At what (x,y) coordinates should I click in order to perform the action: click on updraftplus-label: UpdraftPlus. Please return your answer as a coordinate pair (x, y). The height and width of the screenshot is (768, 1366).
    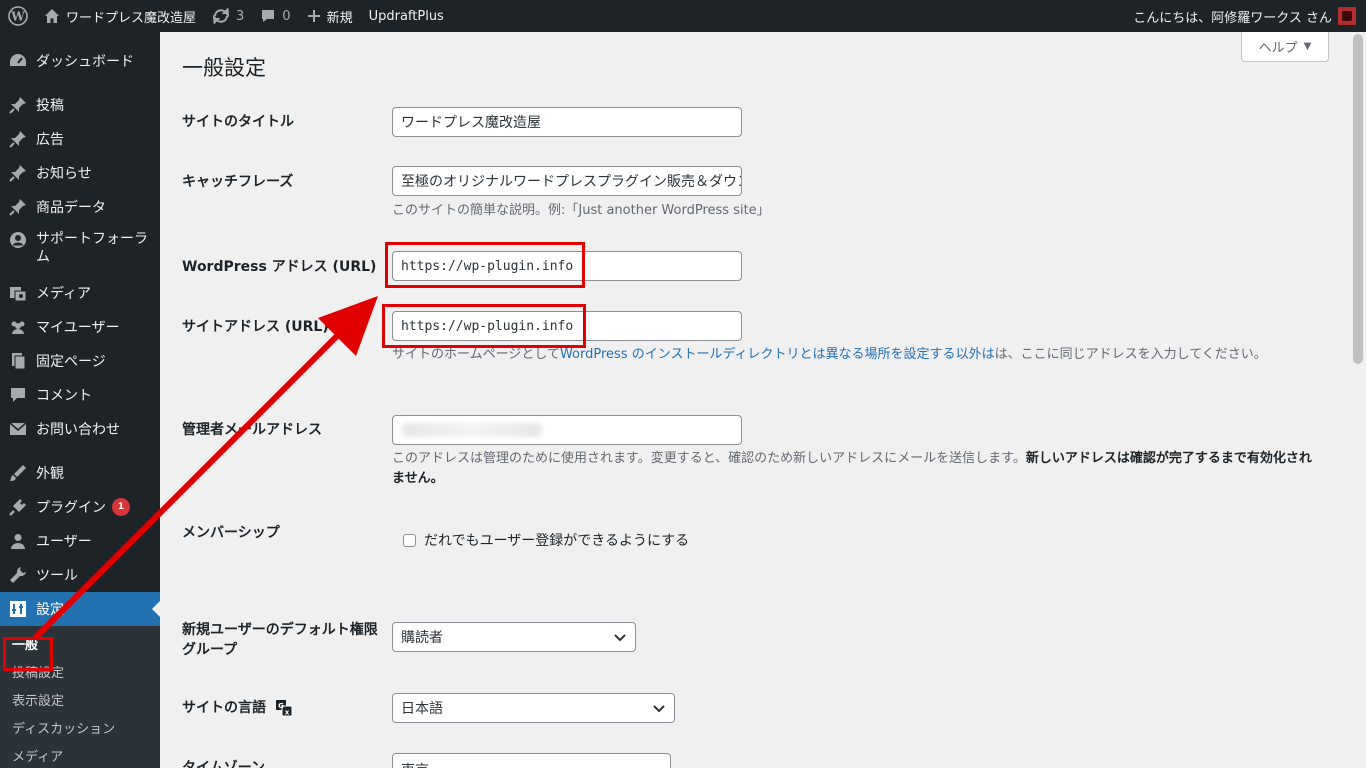
    Looking at the image, I should click on (406, 16).